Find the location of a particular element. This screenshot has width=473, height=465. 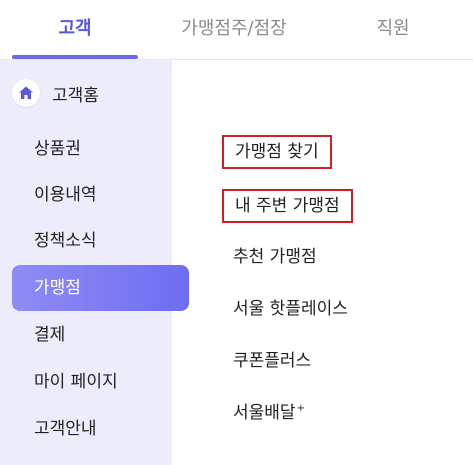

menu-find-merchant: 가맹점 찾기 is located at coordinates (277, 152).